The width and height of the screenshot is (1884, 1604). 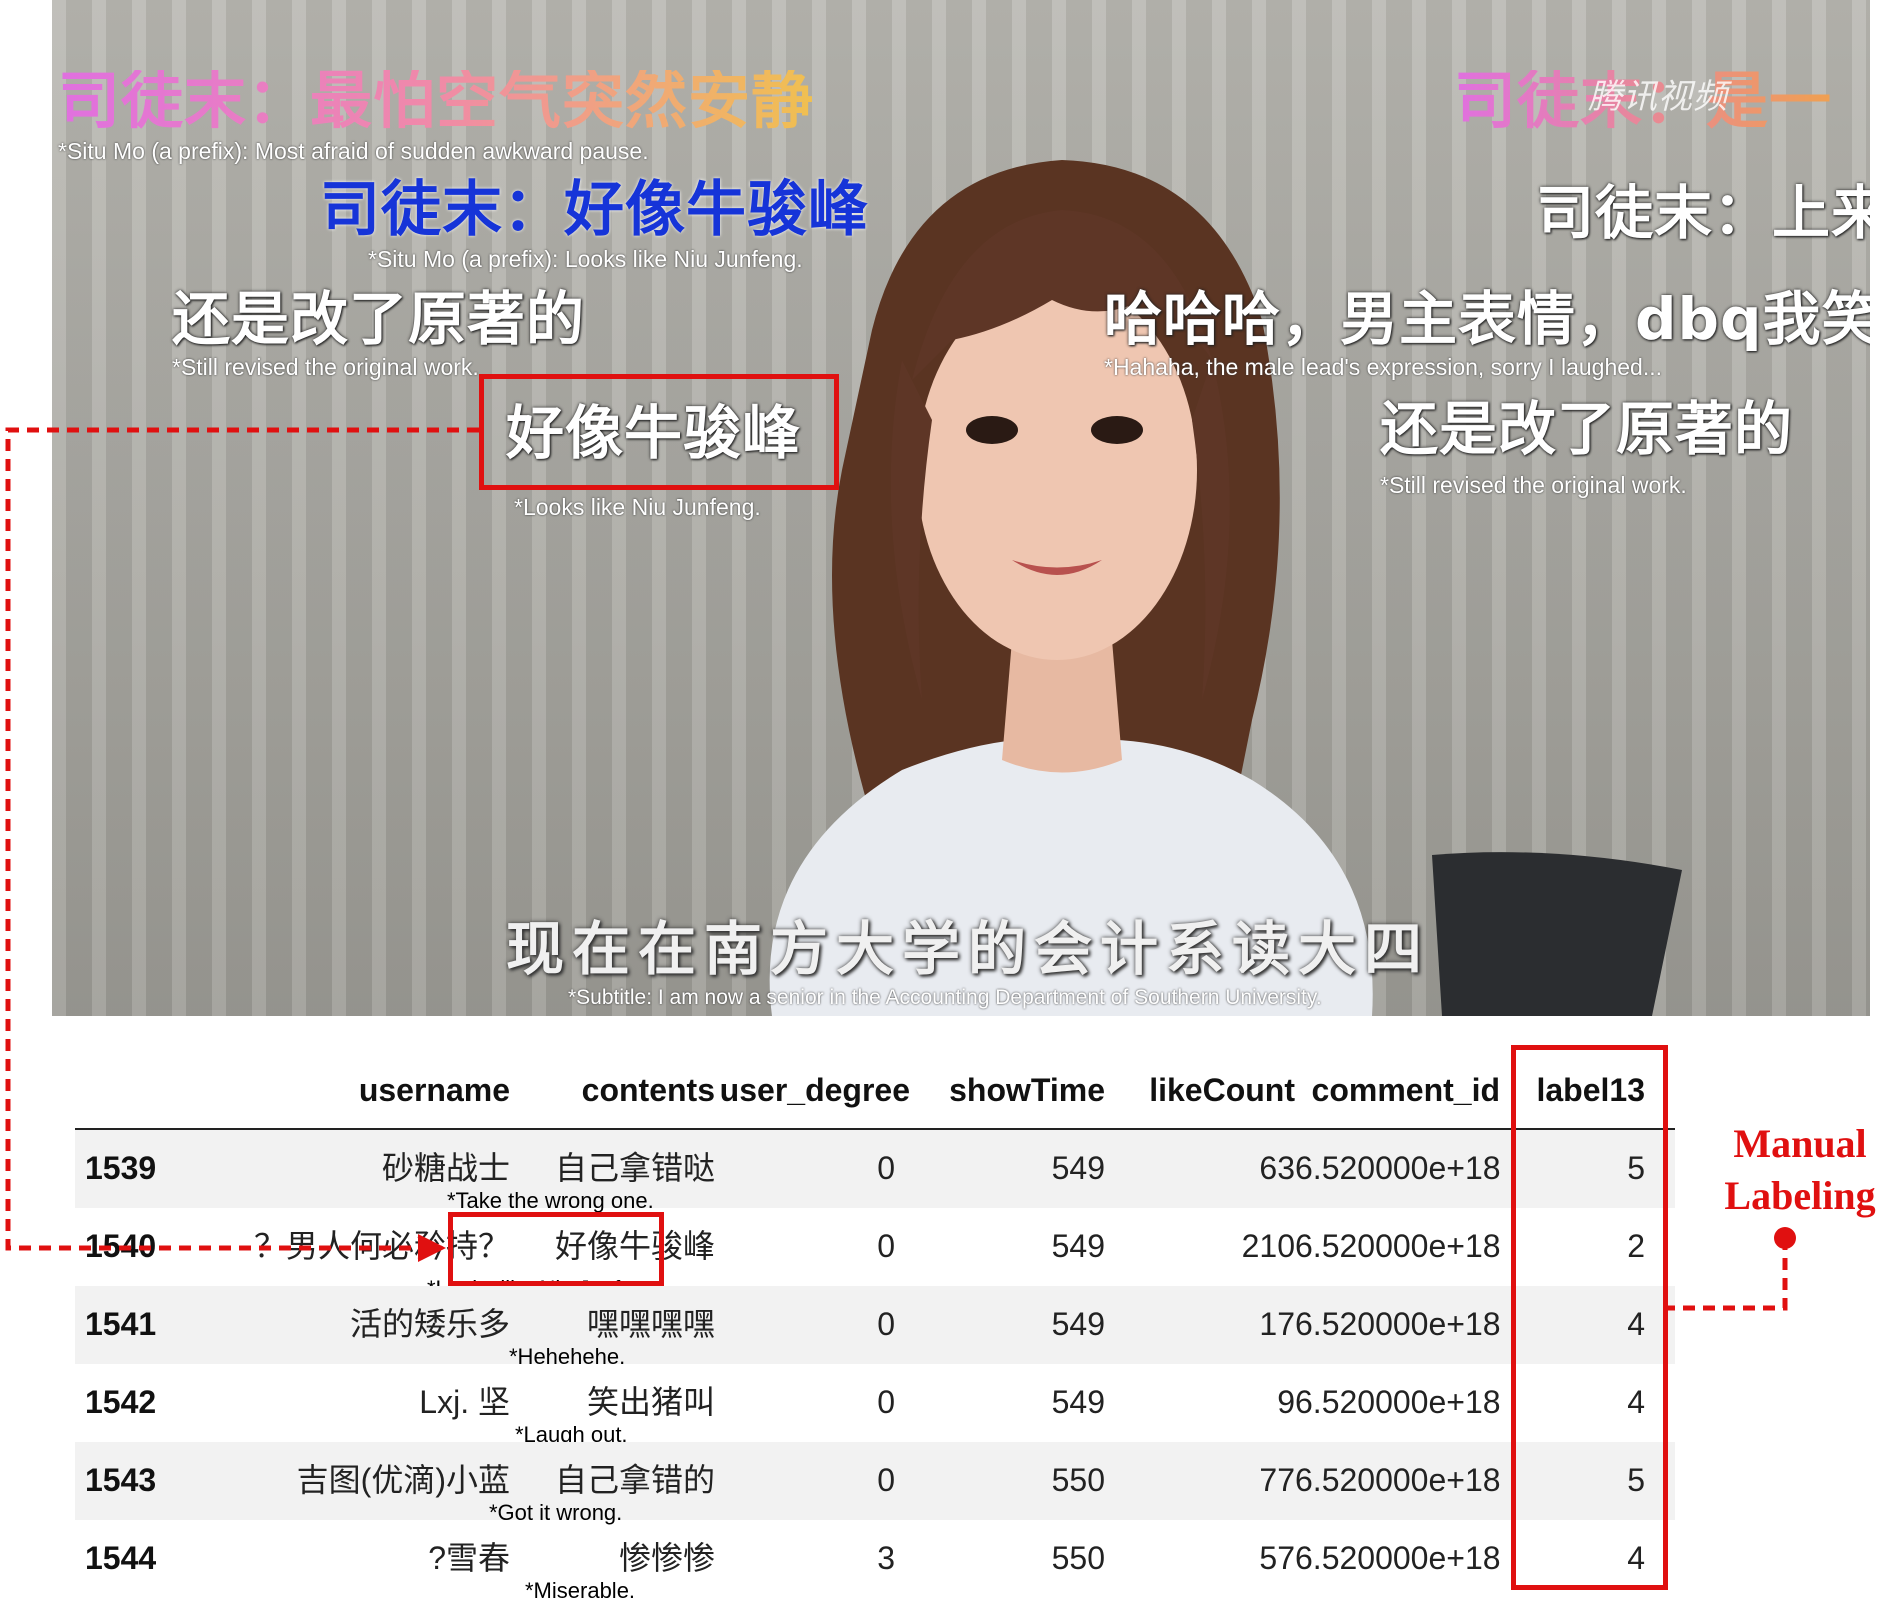 What do you see at coordinates (1728, 1274) in the screenshot?
I see `manual-labeling-connector` at bounding box center [1728, 1274].